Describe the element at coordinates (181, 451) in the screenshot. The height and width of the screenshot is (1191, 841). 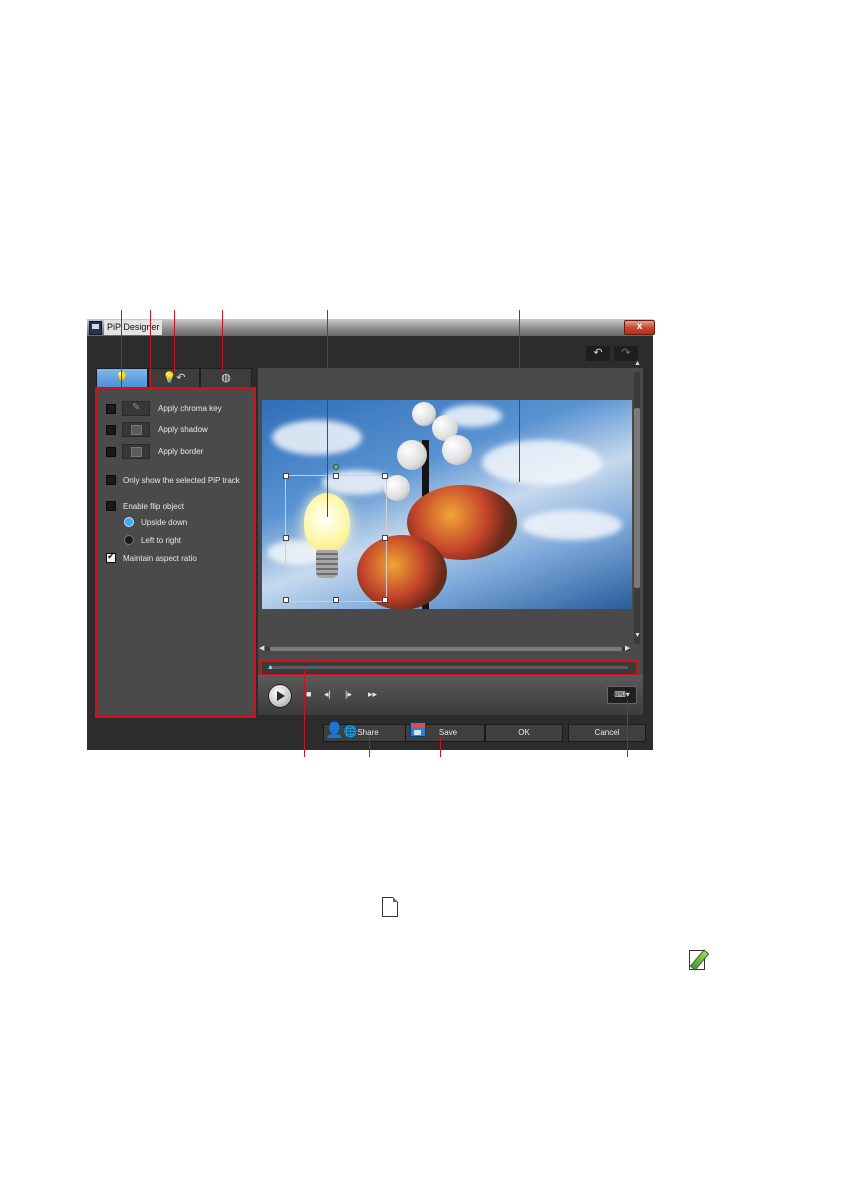
I see `border-label: Apply border` at that location.